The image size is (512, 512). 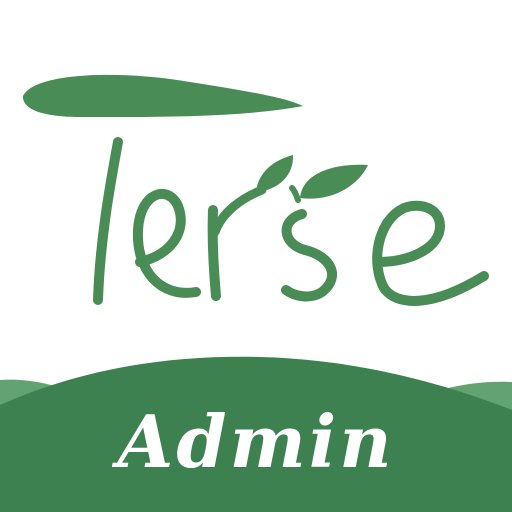 I want to click on t-crossbar-leaf, so click(x=163, y=96).